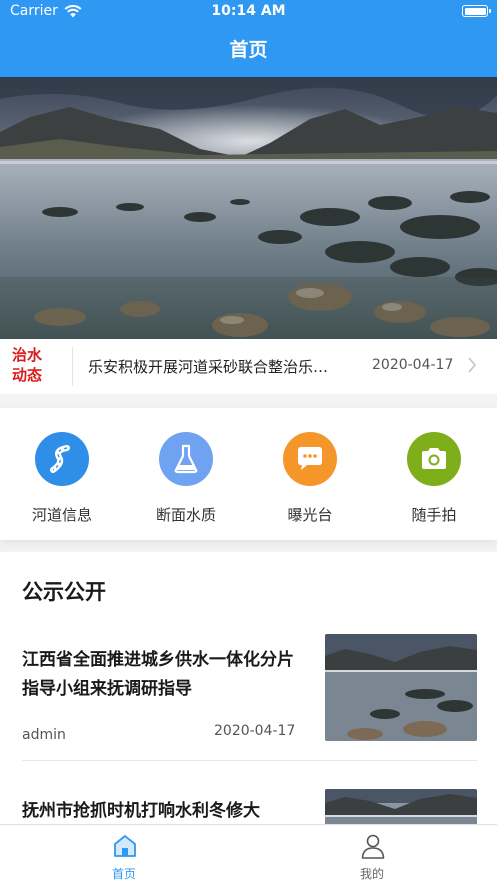 The height and width of the screenshot is (884, 497). What do you see at coordinates (434, 459) in the screenshot?
I see `camera-icon` at bounding box center [434, 459].